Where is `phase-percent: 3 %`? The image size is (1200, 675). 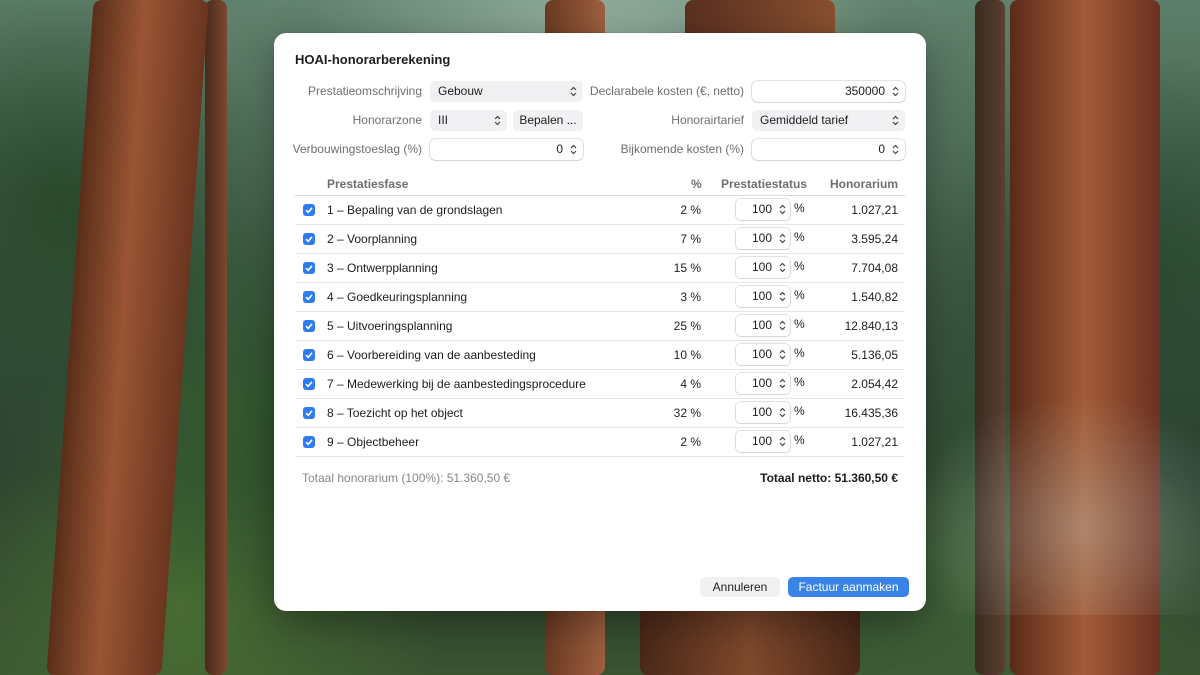
phase-percent: 3 % is located at coordinates (690, 297).